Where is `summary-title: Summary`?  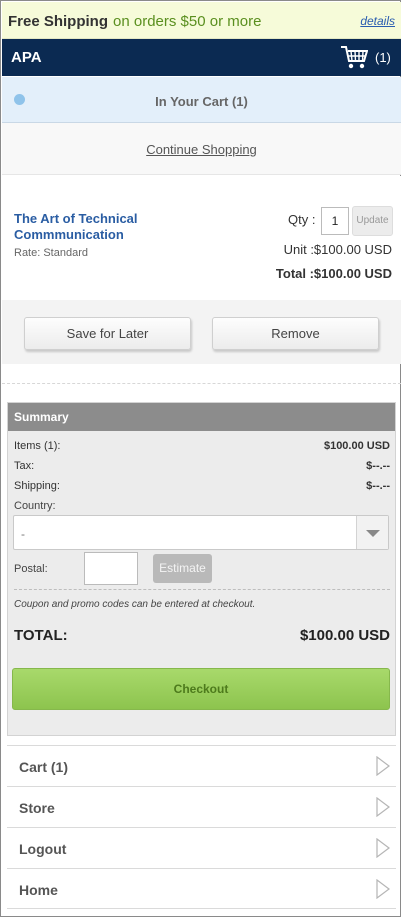
summary-title: Summary is located at coordinates (201, 417).